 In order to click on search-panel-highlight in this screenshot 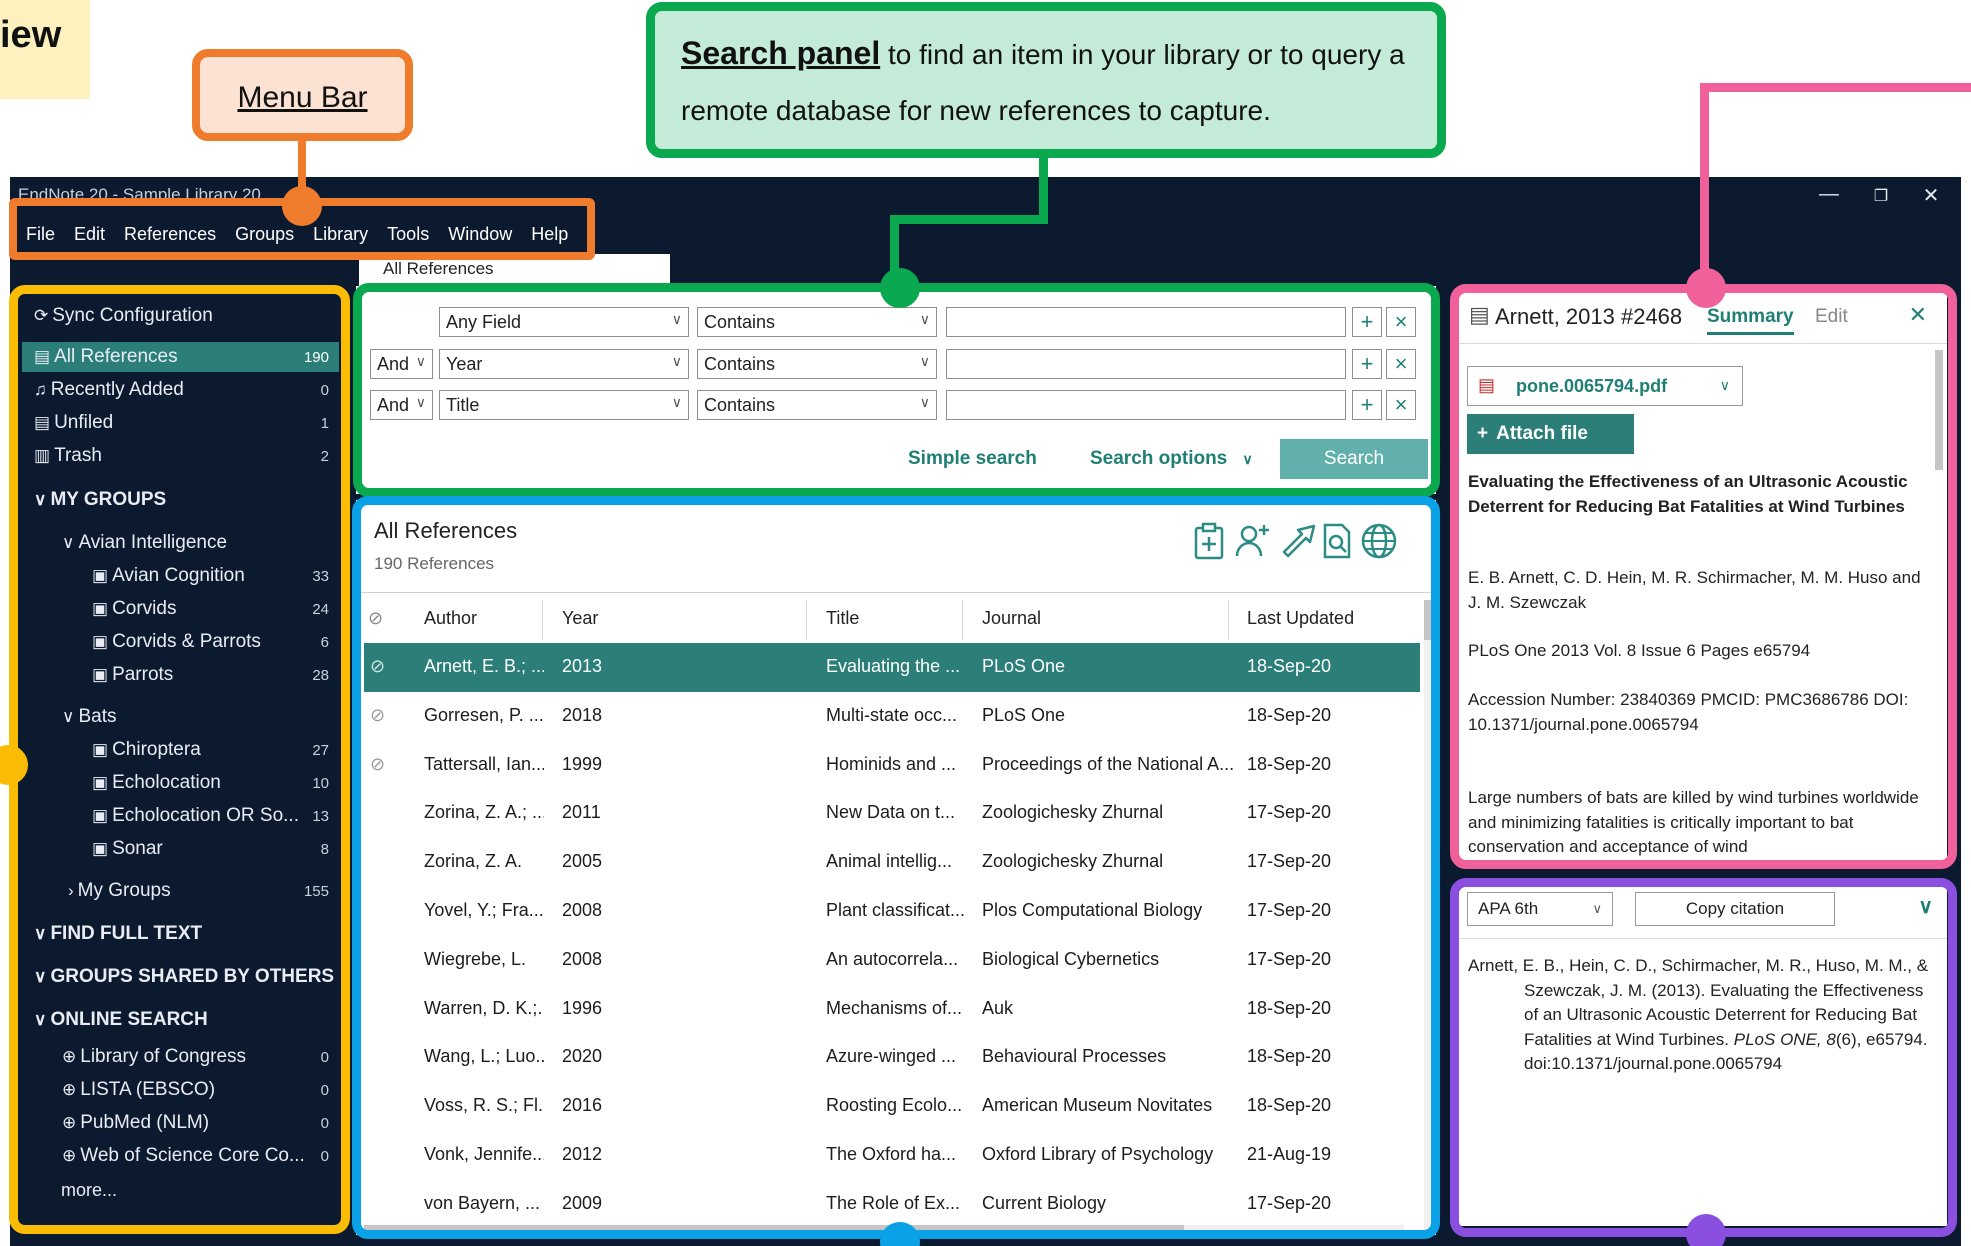, I will do `click(896, 390)`.